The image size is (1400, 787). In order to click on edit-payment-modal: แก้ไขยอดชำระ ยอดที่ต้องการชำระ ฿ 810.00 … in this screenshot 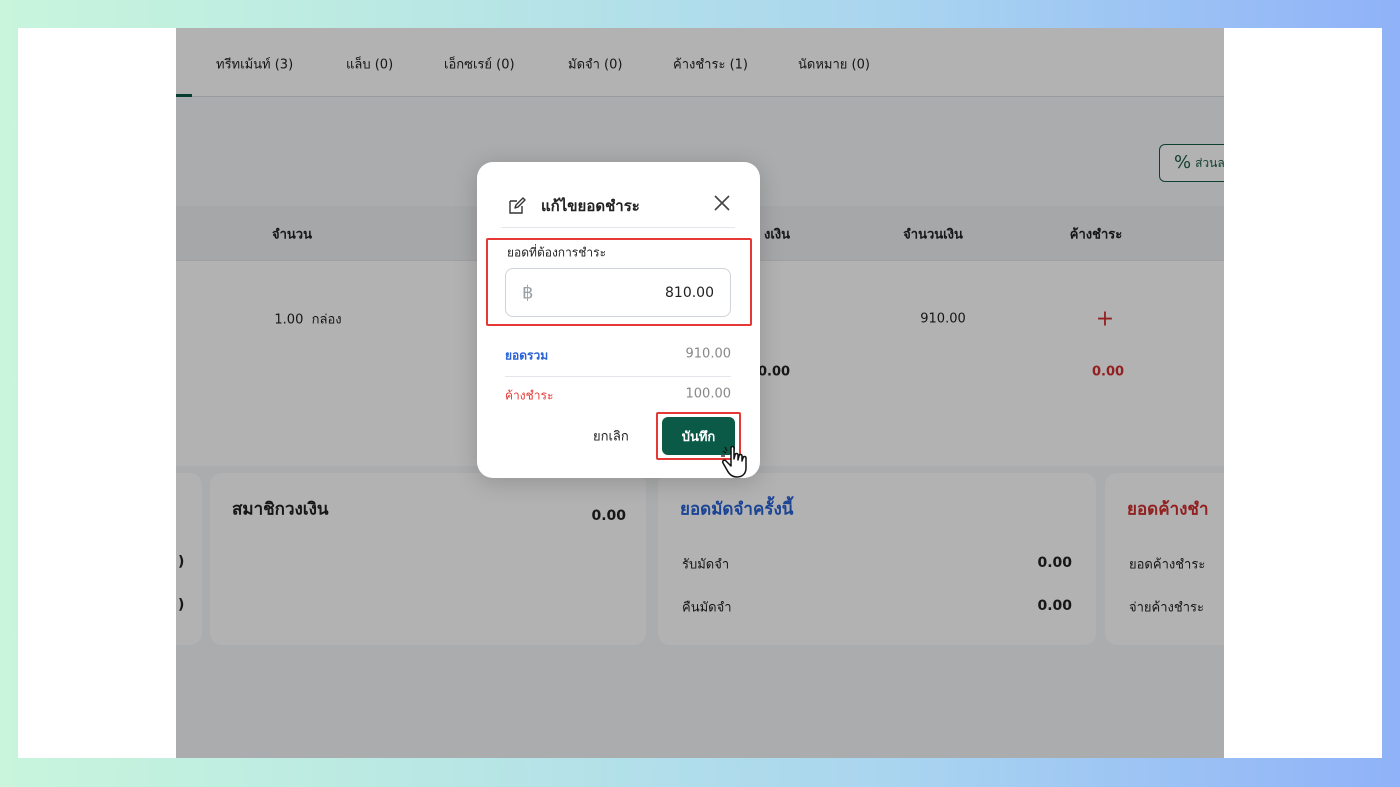, I will do `click(618, 320)`.